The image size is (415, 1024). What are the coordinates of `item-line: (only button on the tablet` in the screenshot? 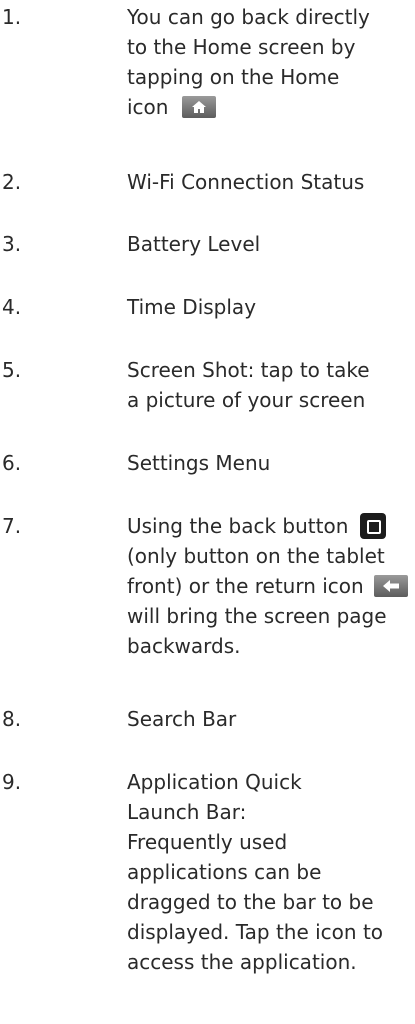 It's located at (256, 556).